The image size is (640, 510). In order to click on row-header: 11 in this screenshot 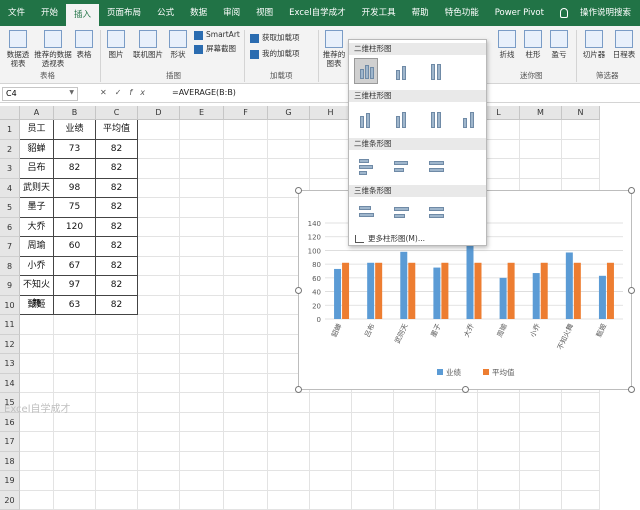, I will do `click(10, 325)`.